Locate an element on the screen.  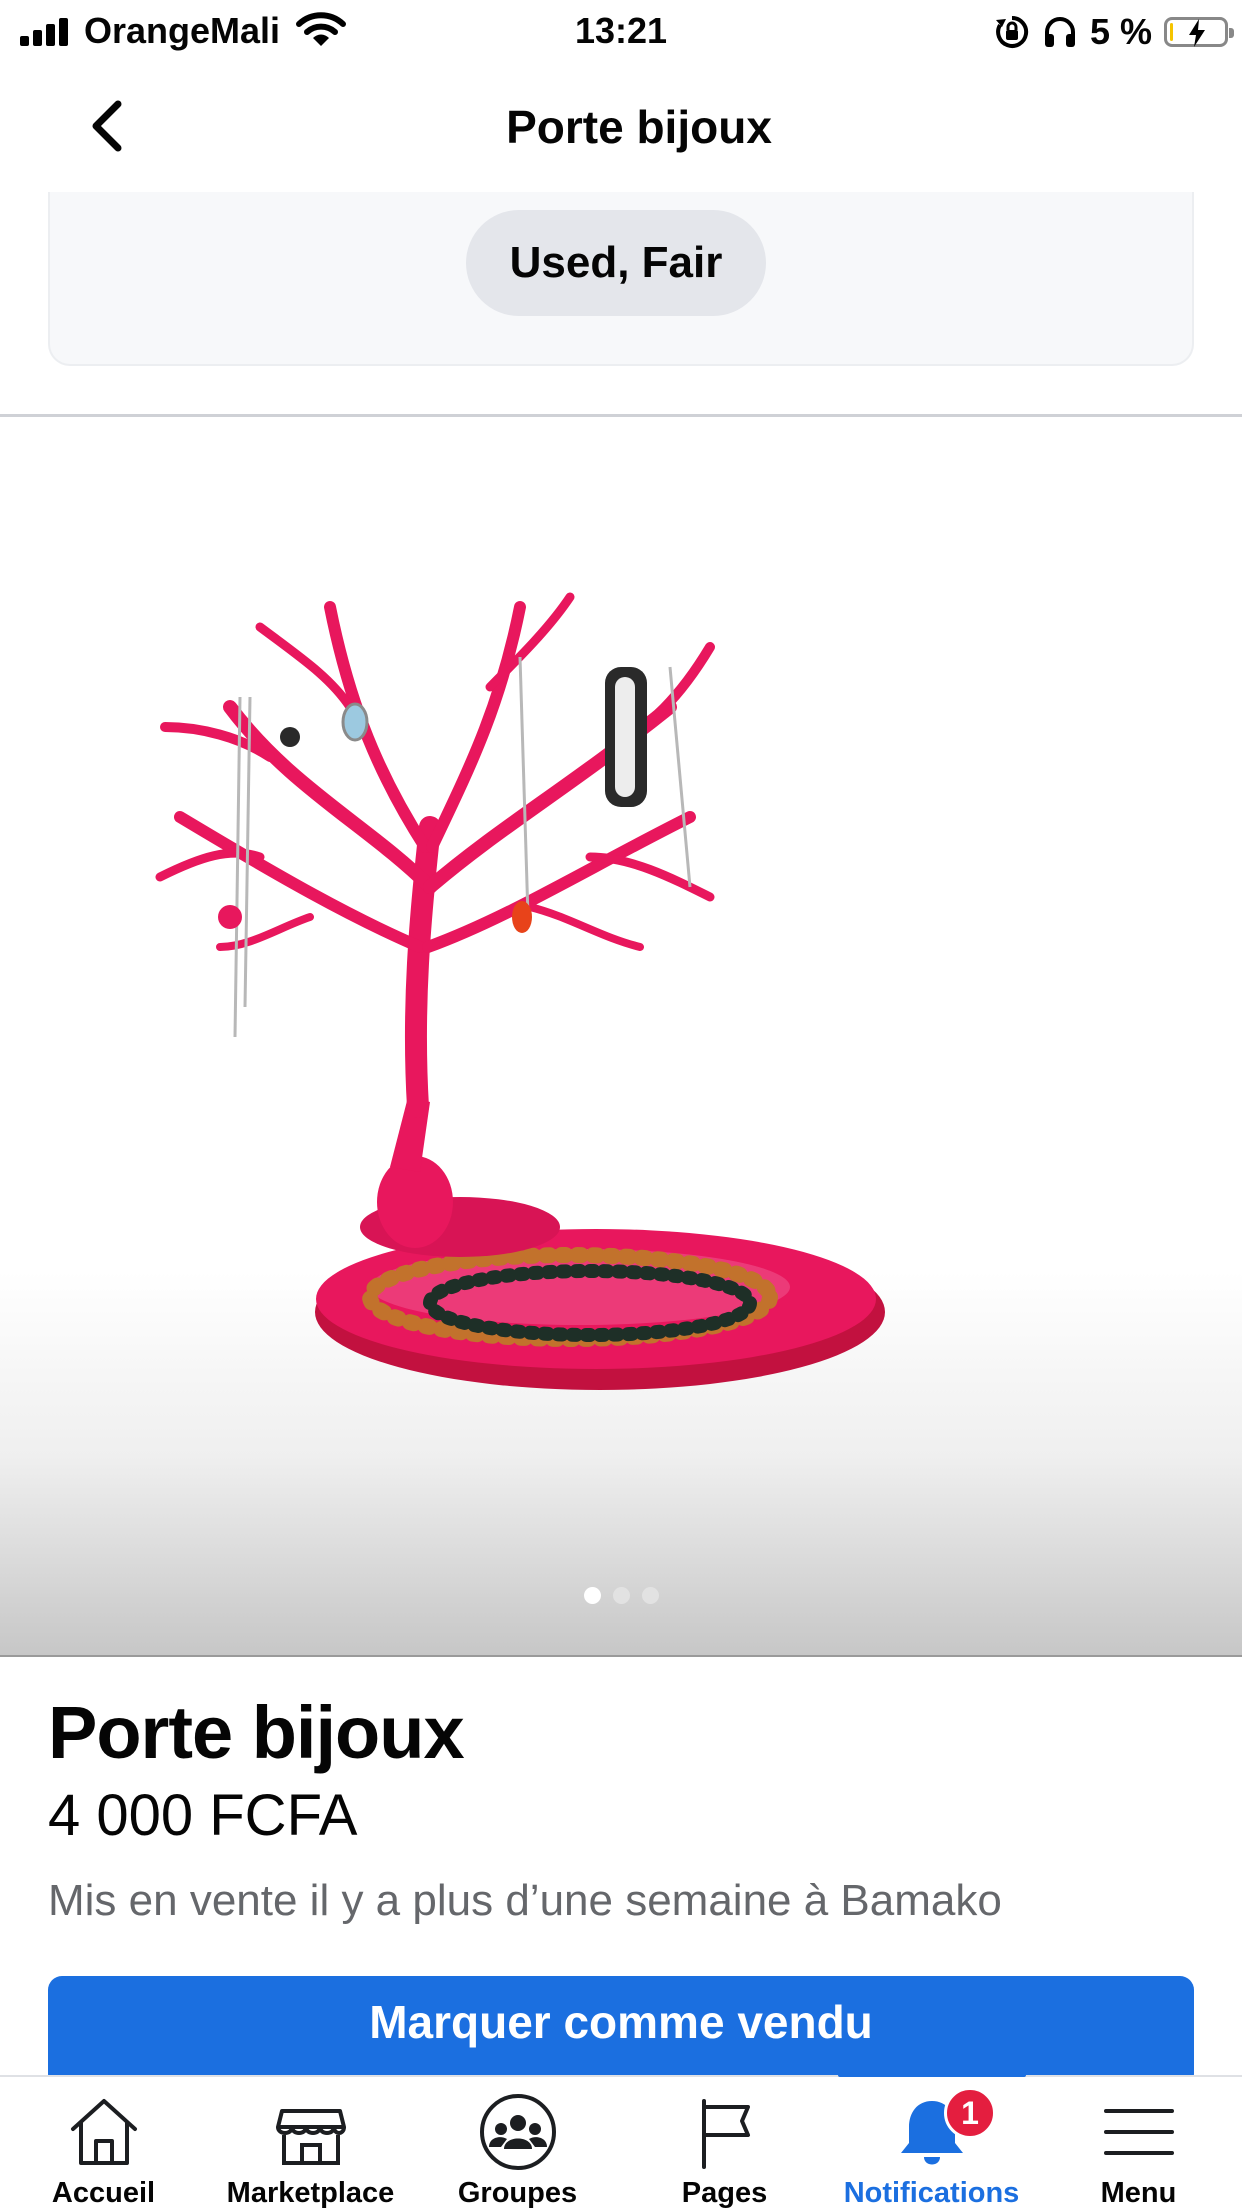
photo-page-indicator is located at coordinates (621, 1595).